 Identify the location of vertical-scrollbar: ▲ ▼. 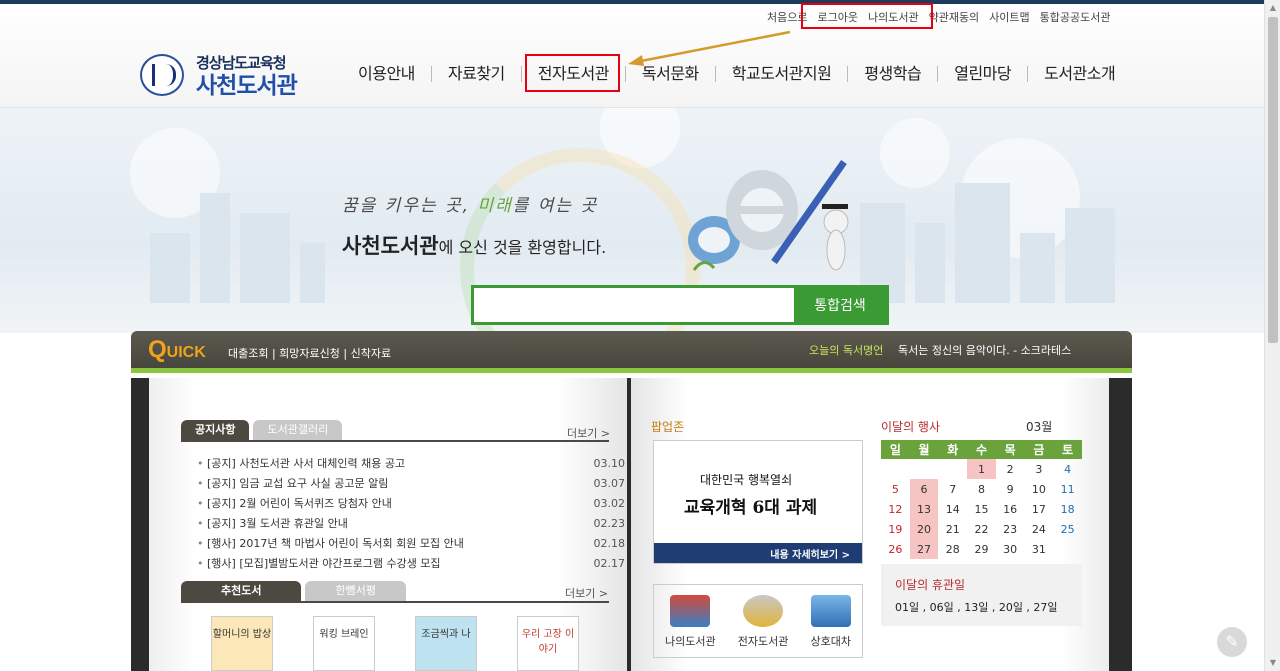
(1272, 335).